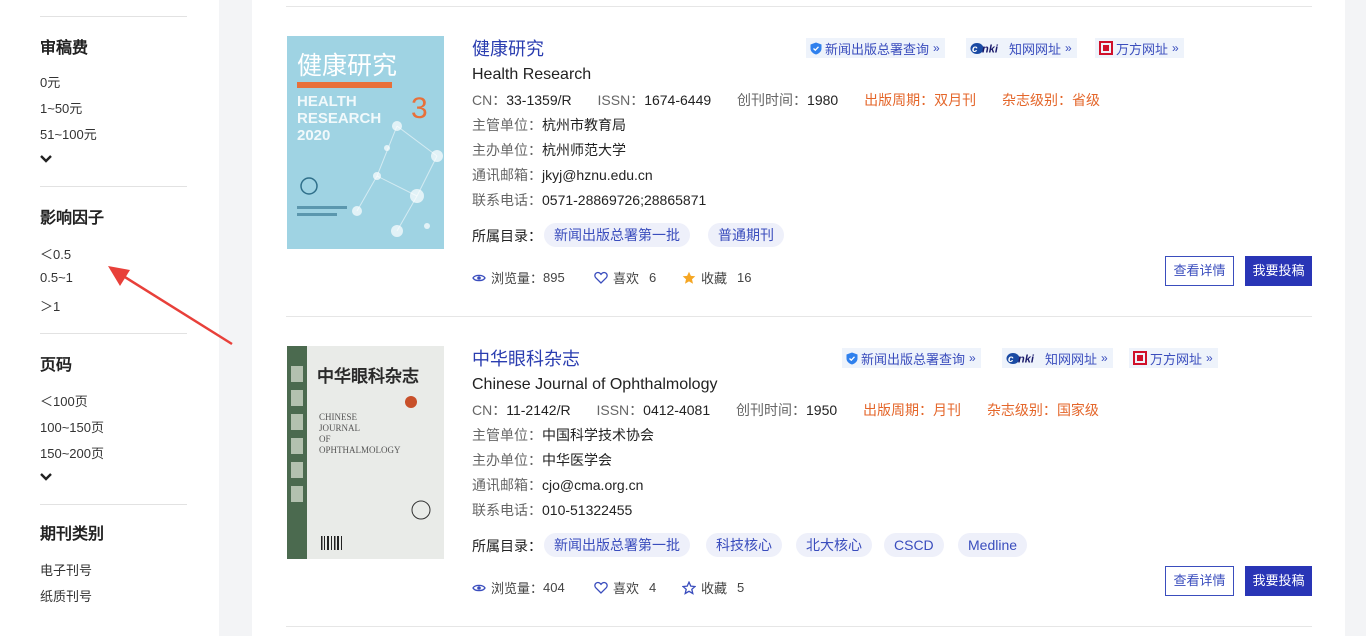 Image resolution: width=1366 pixels, height=636 pixels. I want to click on journal-cover-image: 中华眼科杂志 CHINESE JOURNAL OF OPHTHALMOLOGY, so click(365, 452).